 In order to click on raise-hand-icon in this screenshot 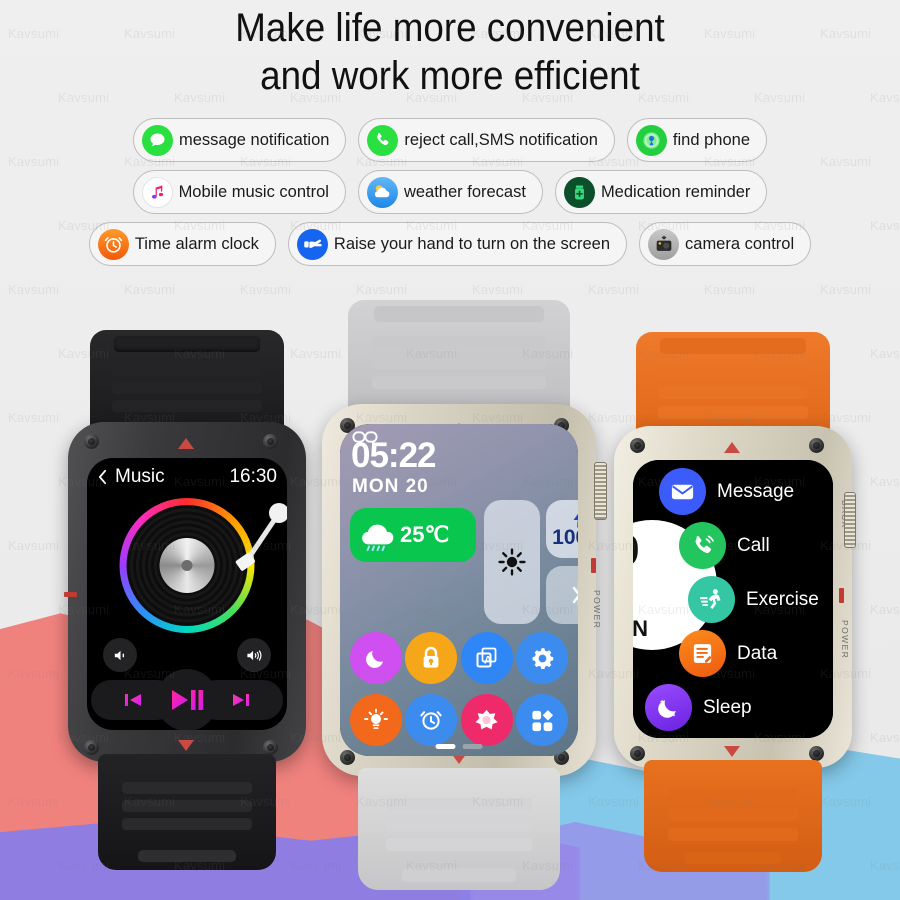, I will do `click(312, 244)`.